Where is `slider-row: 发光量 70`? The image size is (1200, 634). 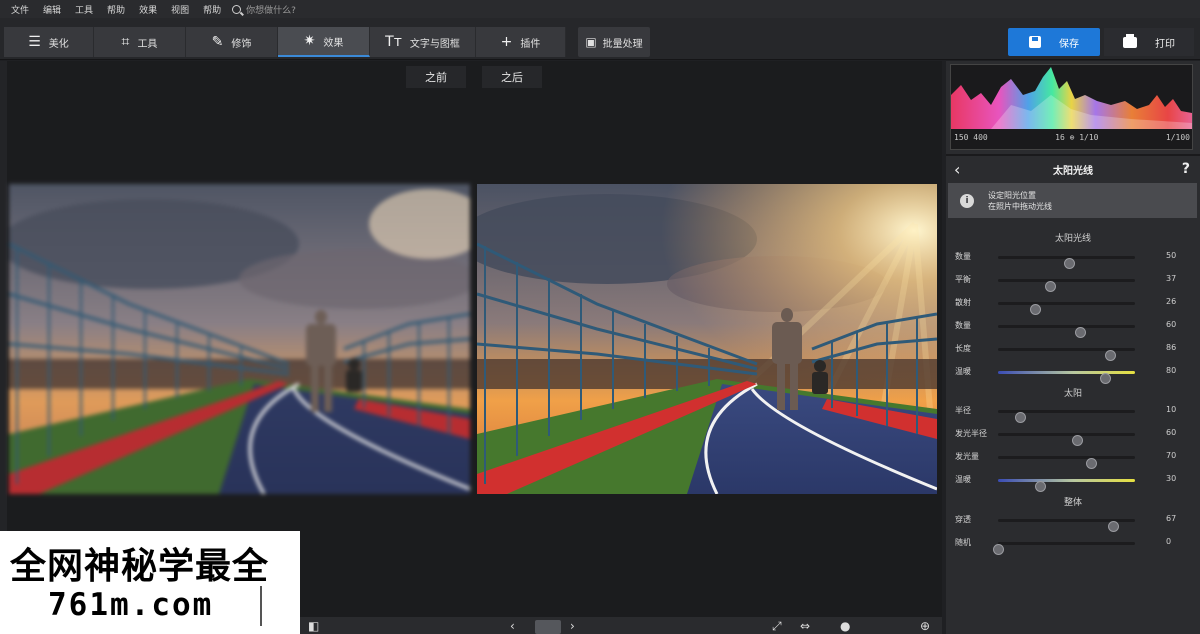
slider-row: 发光量 70 is located at coordinates (1073, 459).